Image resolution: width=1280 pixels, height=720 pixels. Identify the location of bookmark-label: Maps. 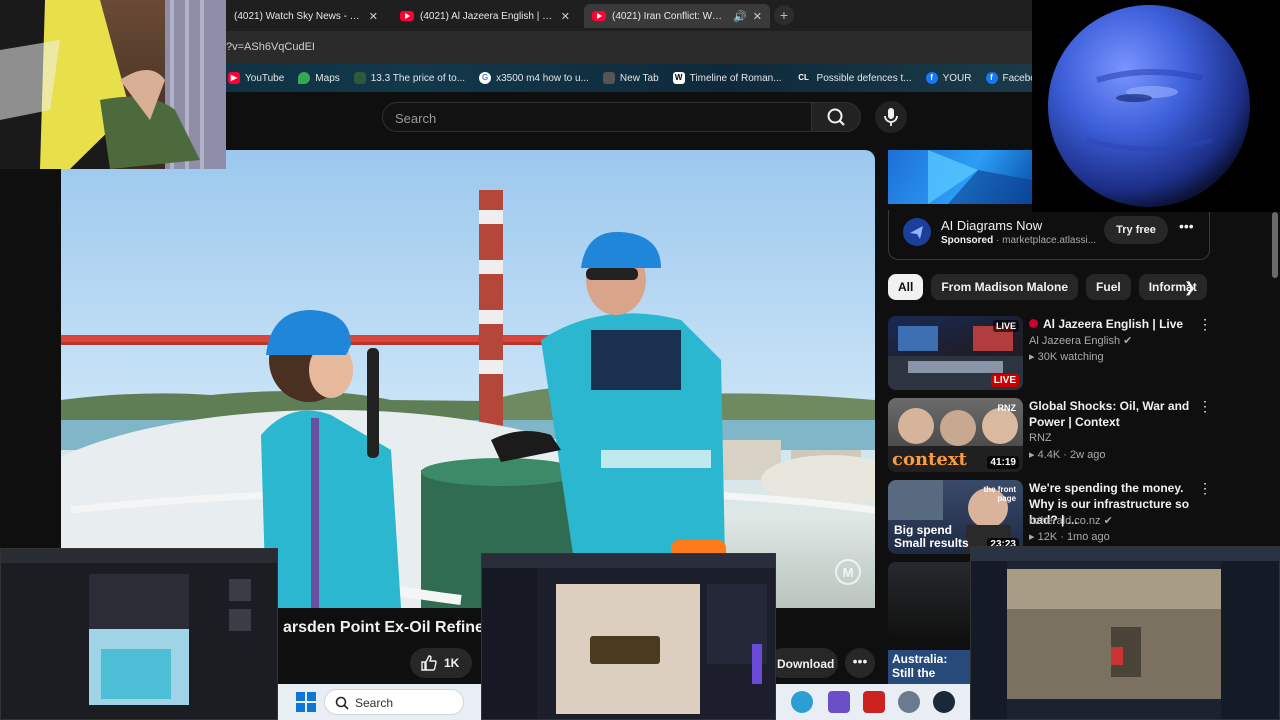
(327, 78).